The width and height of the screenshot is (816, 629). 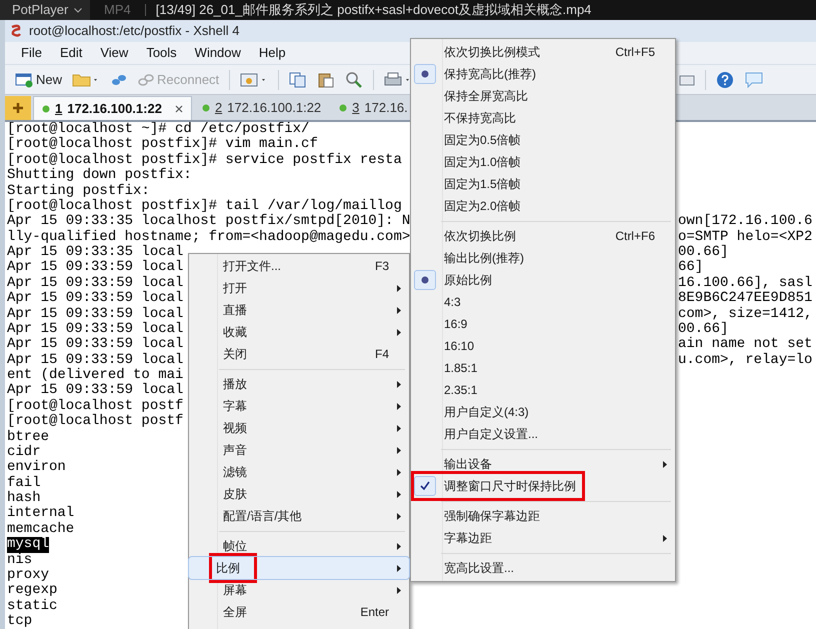 What do you see at coordinates (217, 53) in the screenshot?
I see `menu-bar-item: Window` at bounding box center [217, 53].